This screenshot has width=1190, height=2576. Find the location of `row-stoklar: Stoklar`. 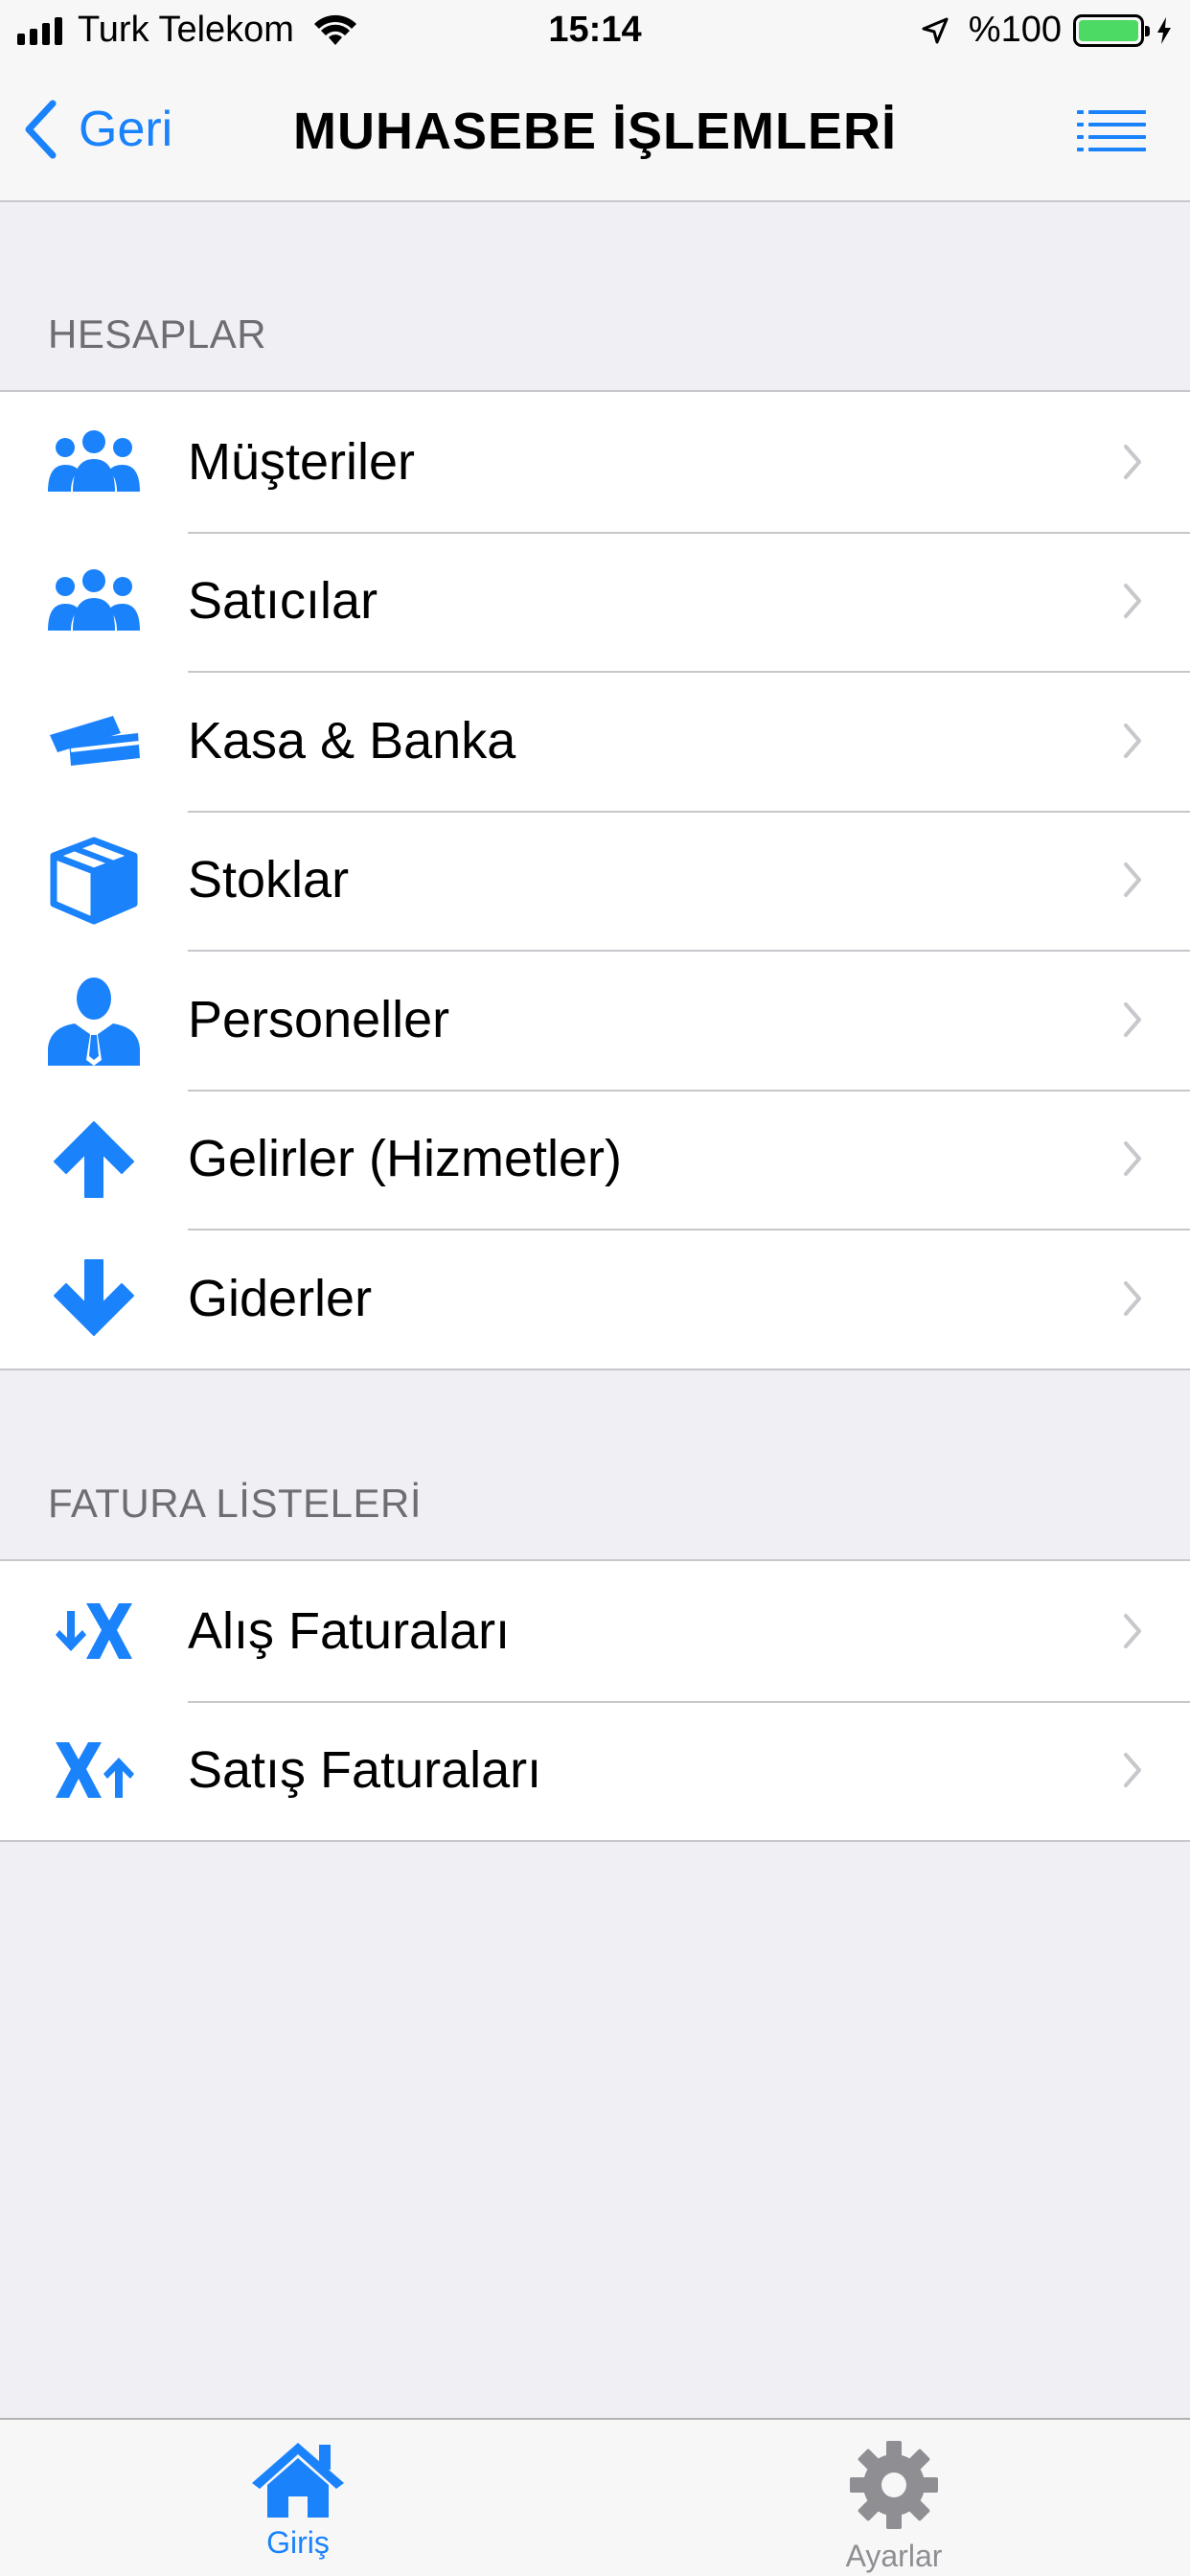

row-stoklar: Stoklar is located at coordinates (595, 880).